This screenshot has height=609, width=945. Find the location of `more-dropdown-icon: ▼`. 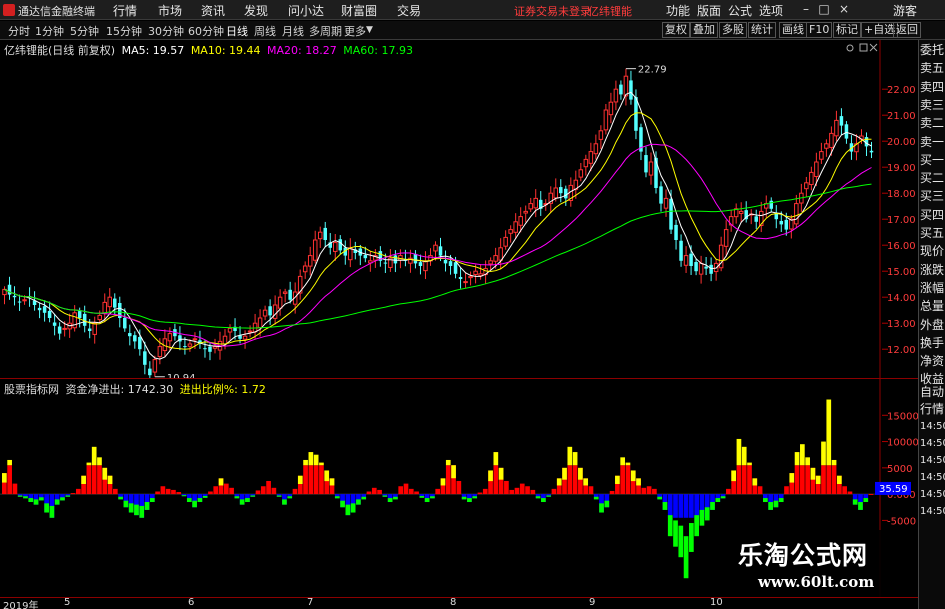

more-dropdown-icon: ▼ is located at coordinates (369, 30).